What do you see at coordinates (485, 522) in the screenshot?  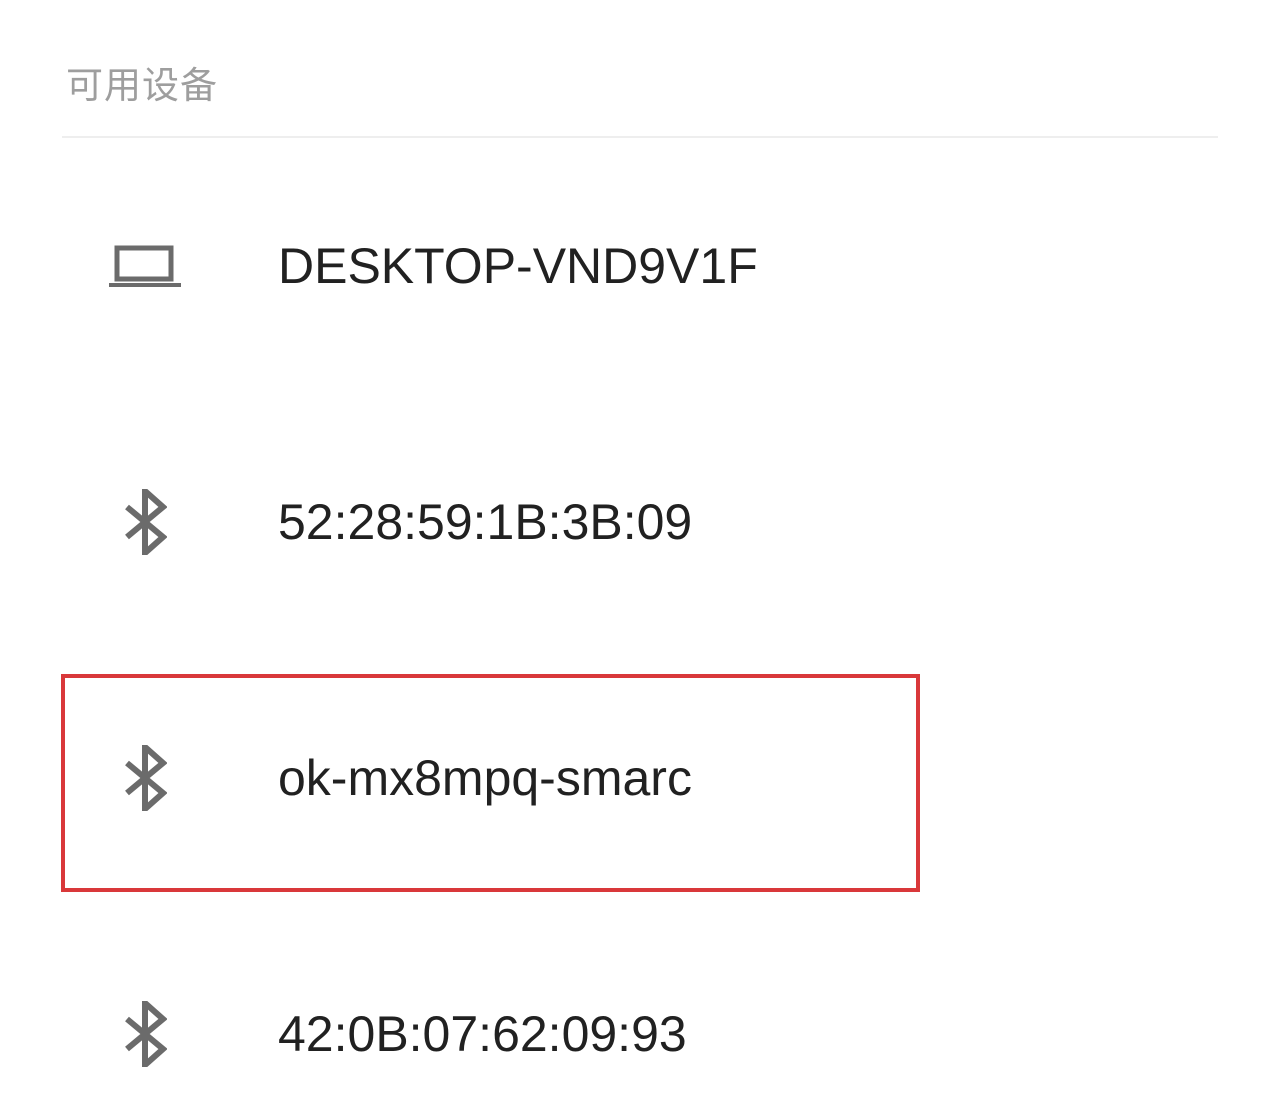 I see `device-name: 52:28:59:1B:3B:09` at bounding box center [485, 522].